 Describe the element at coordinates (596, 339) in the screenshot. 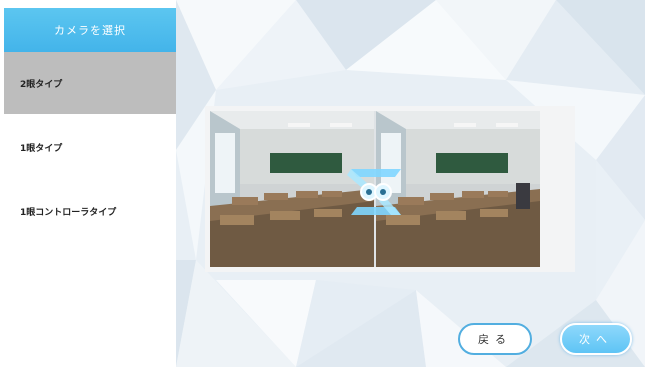

I see `next-button: 次へ` at that location.